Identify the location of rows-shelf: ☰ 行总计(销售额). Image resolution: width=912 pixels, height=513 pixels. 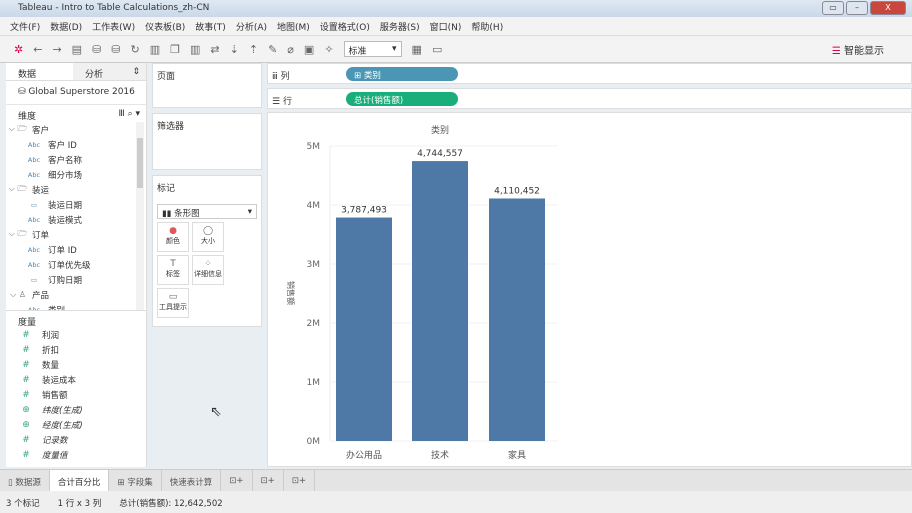
(589, 98).